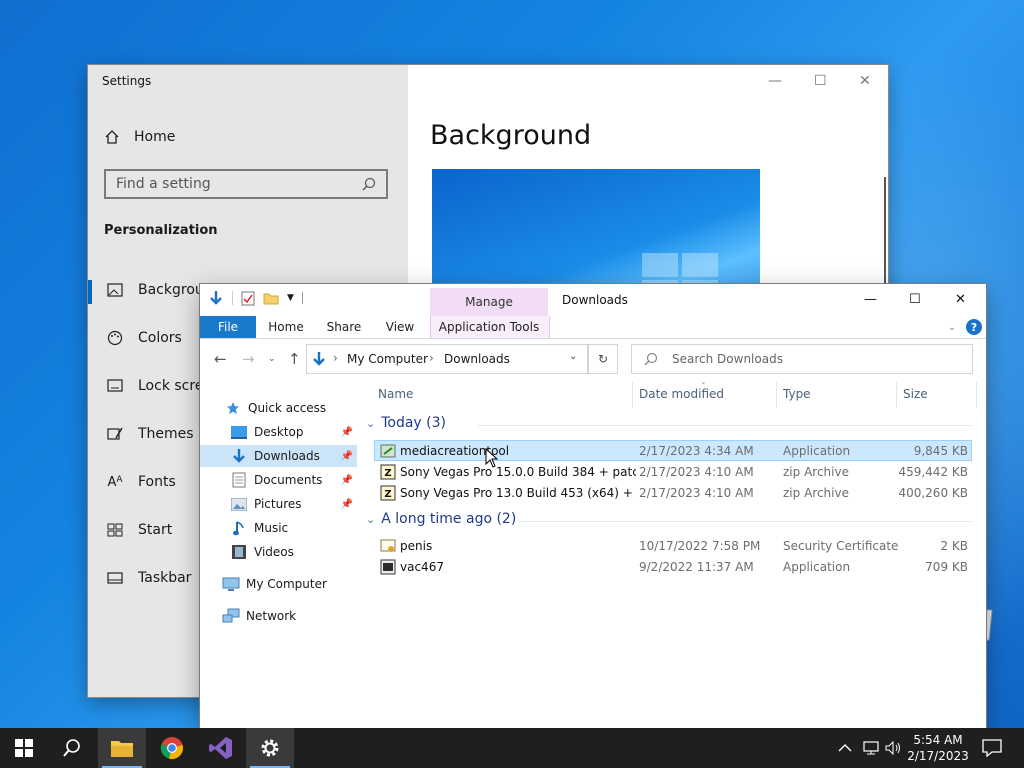 The height and width of the screenshot is (768, 1024). I want to click on find-setting-placeholder: Find a setting, so click(163, 184).